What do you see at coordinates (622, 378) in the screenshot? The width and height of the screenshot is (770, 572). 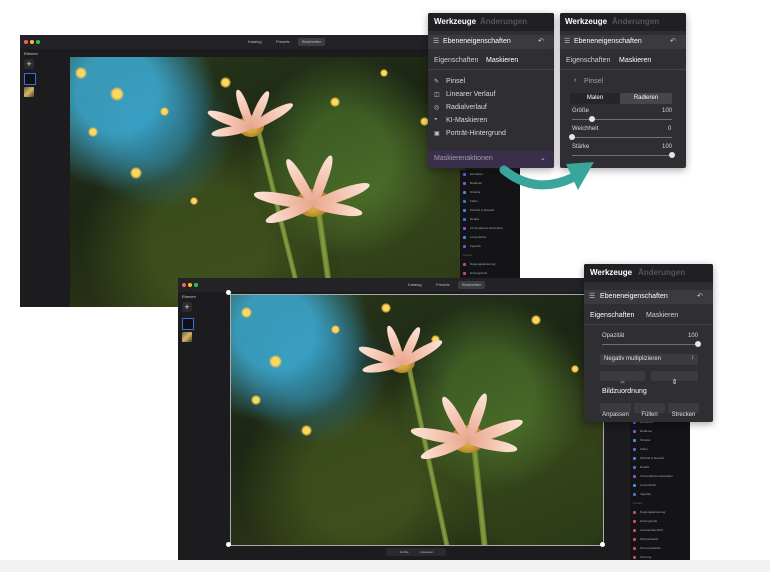 I see `flip-horizontal-button: ⇔` at bounding box center [622, 378].